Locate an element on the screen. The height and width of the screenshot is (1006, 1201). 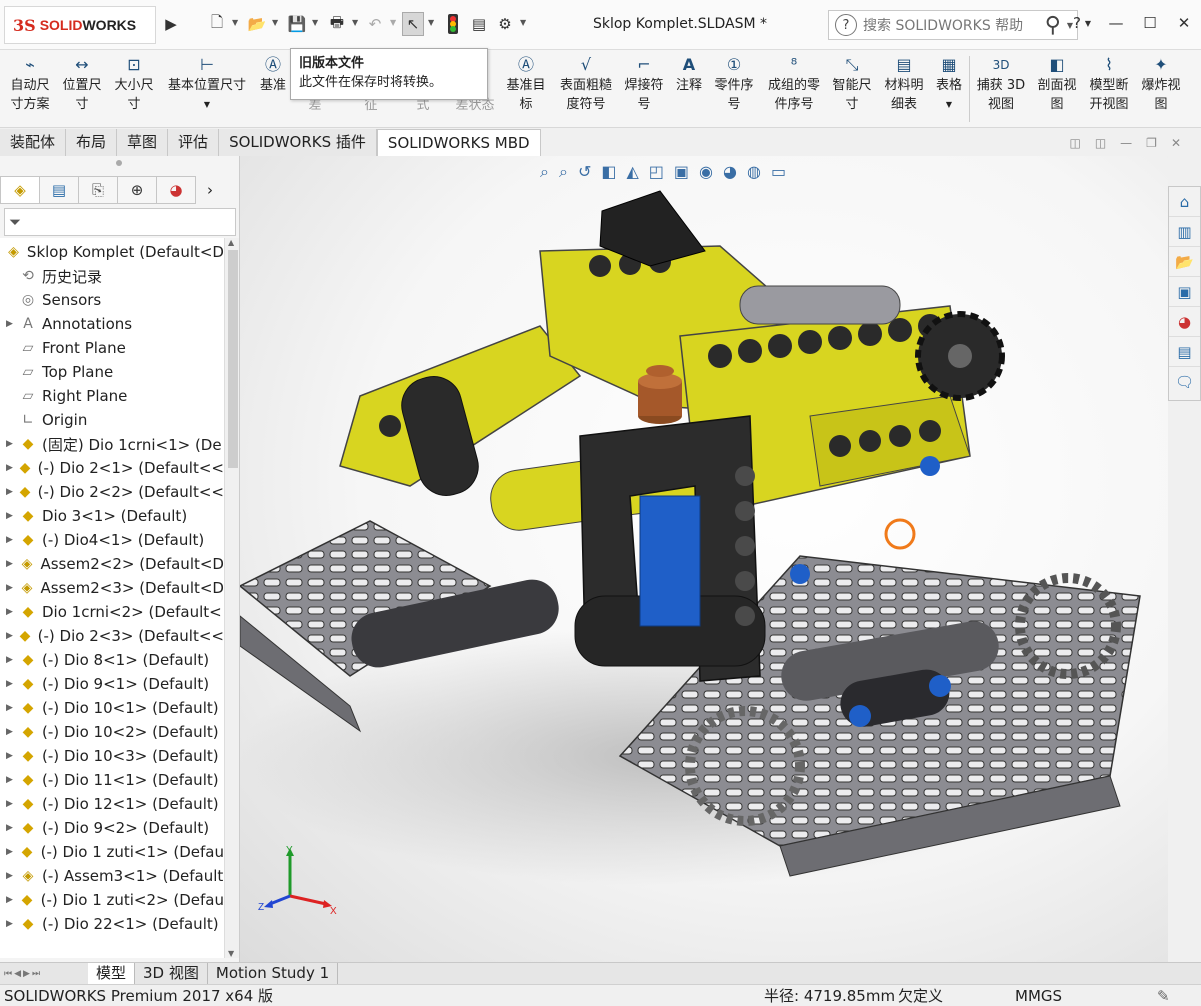
tree-item: ▶ ◈ Assem2<3> (Default<D is located at coordinates (112, 588).